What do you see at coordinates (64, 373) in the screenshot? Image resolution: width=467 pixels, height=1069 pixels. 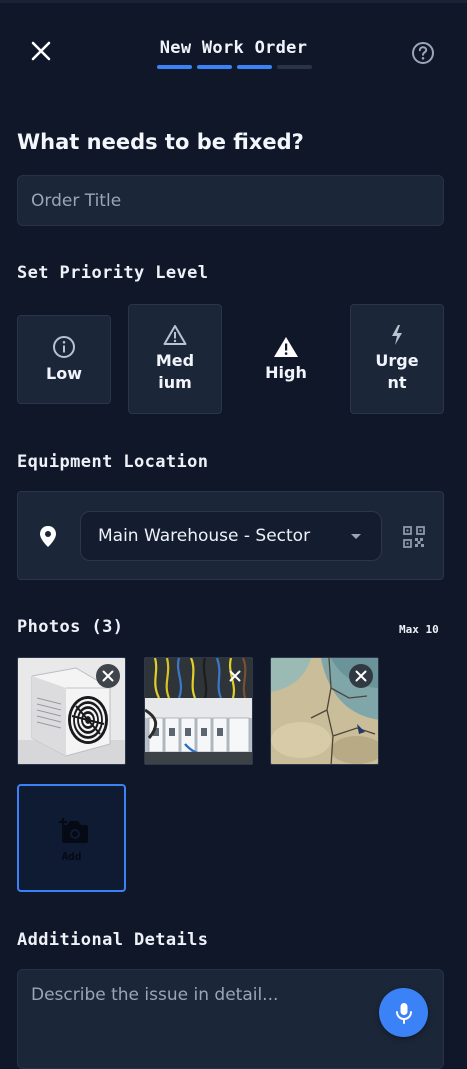 I see `priority-label-low: Low` at bounding box center [64, 373].